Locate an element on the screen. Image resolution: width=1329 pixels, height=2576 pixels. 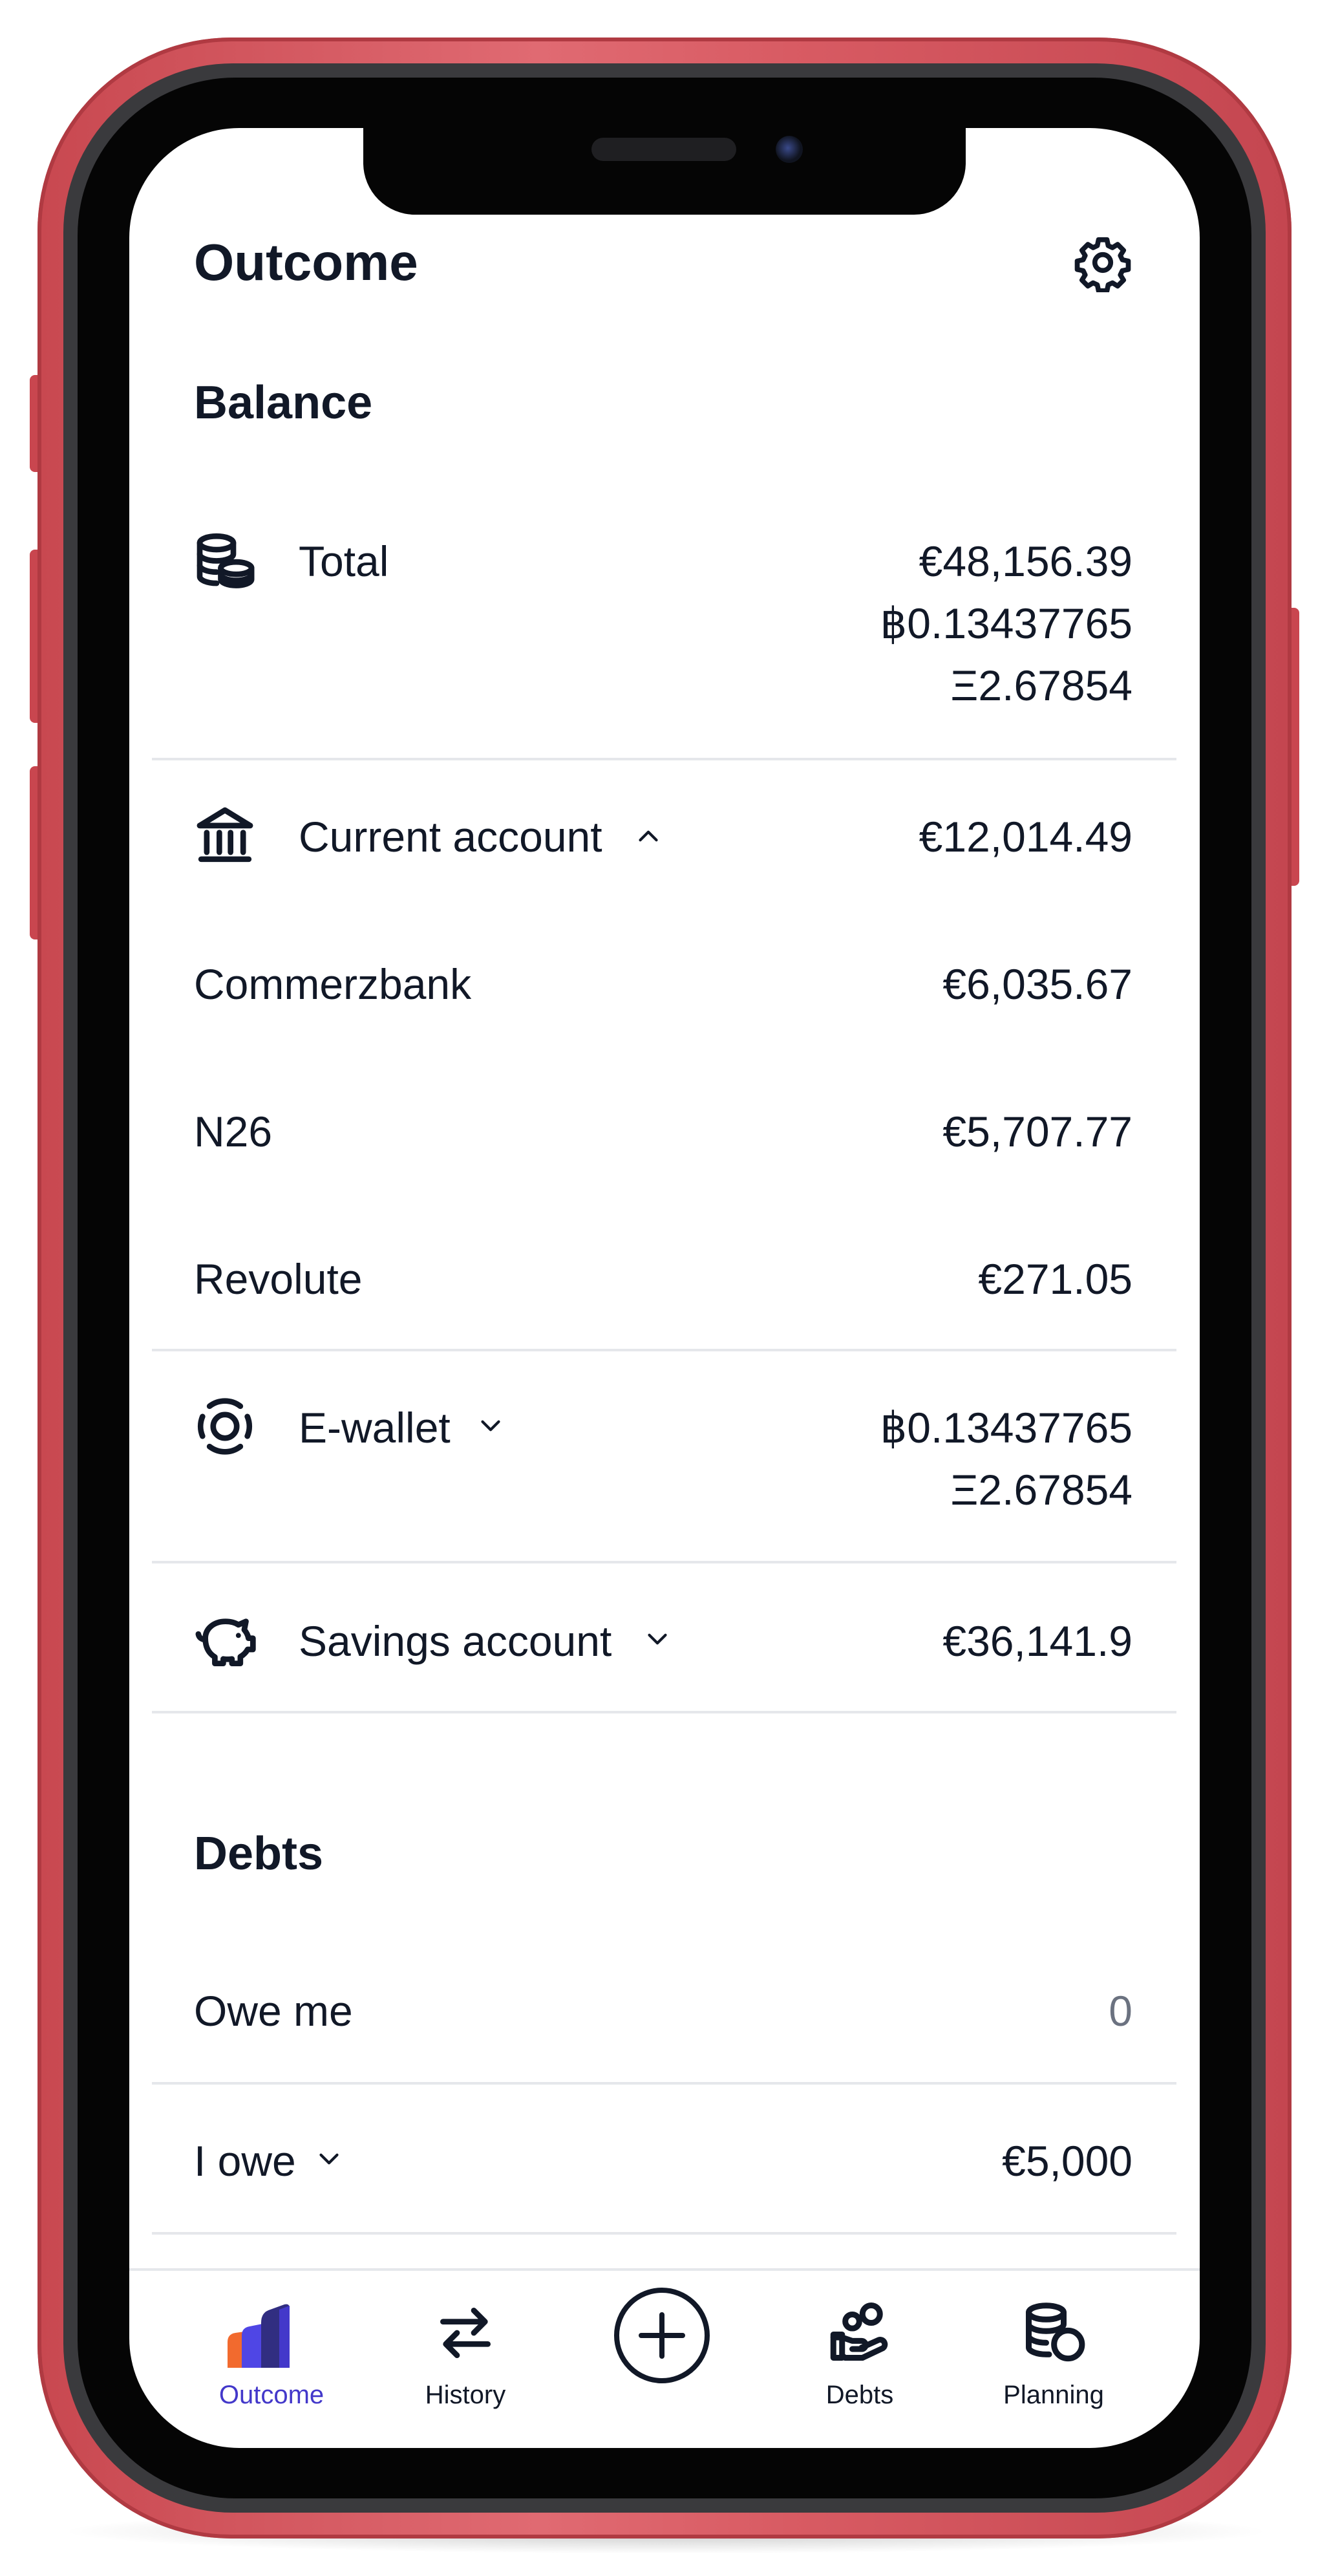
debts-heading: Debts is located at coordinates (259, 1854).